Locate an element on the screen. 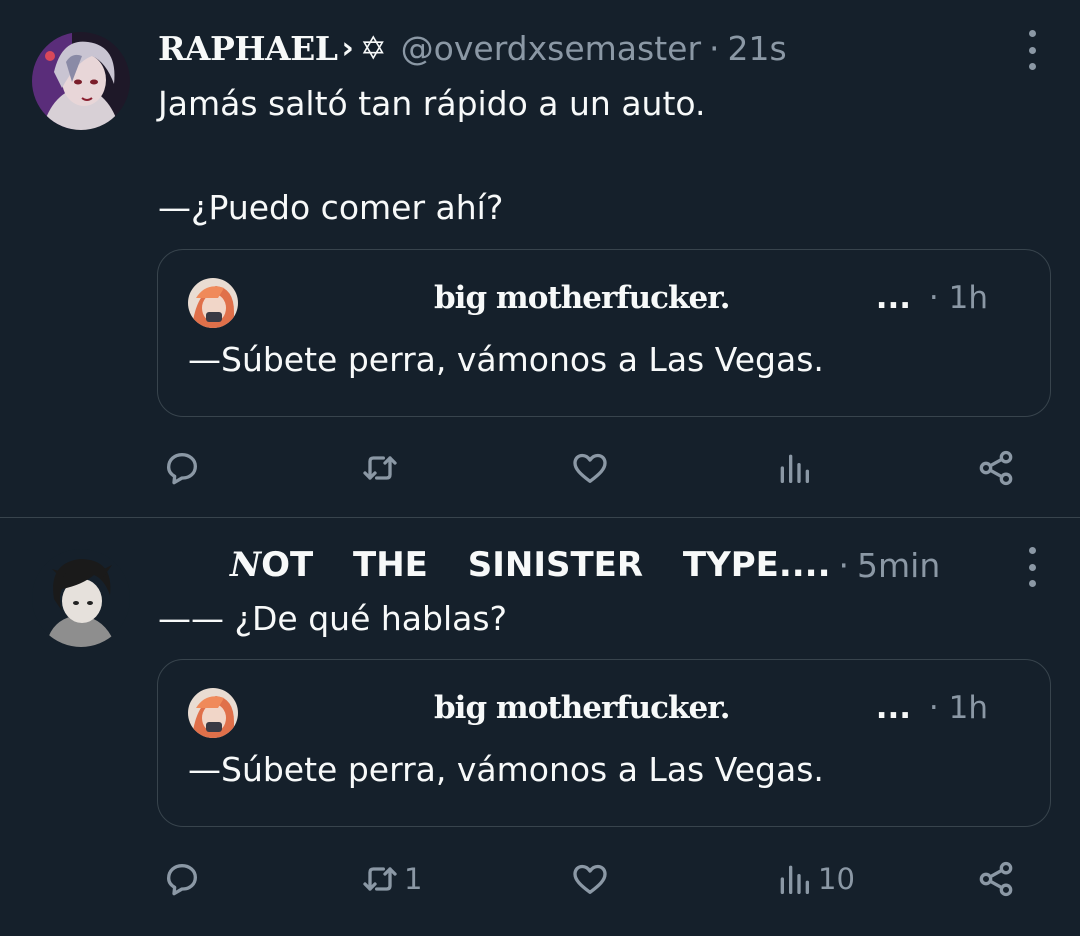 Image resolution: width=1080 pixels, height=936 pixels. timestamp: 5min is located at coordinates (898, 565).